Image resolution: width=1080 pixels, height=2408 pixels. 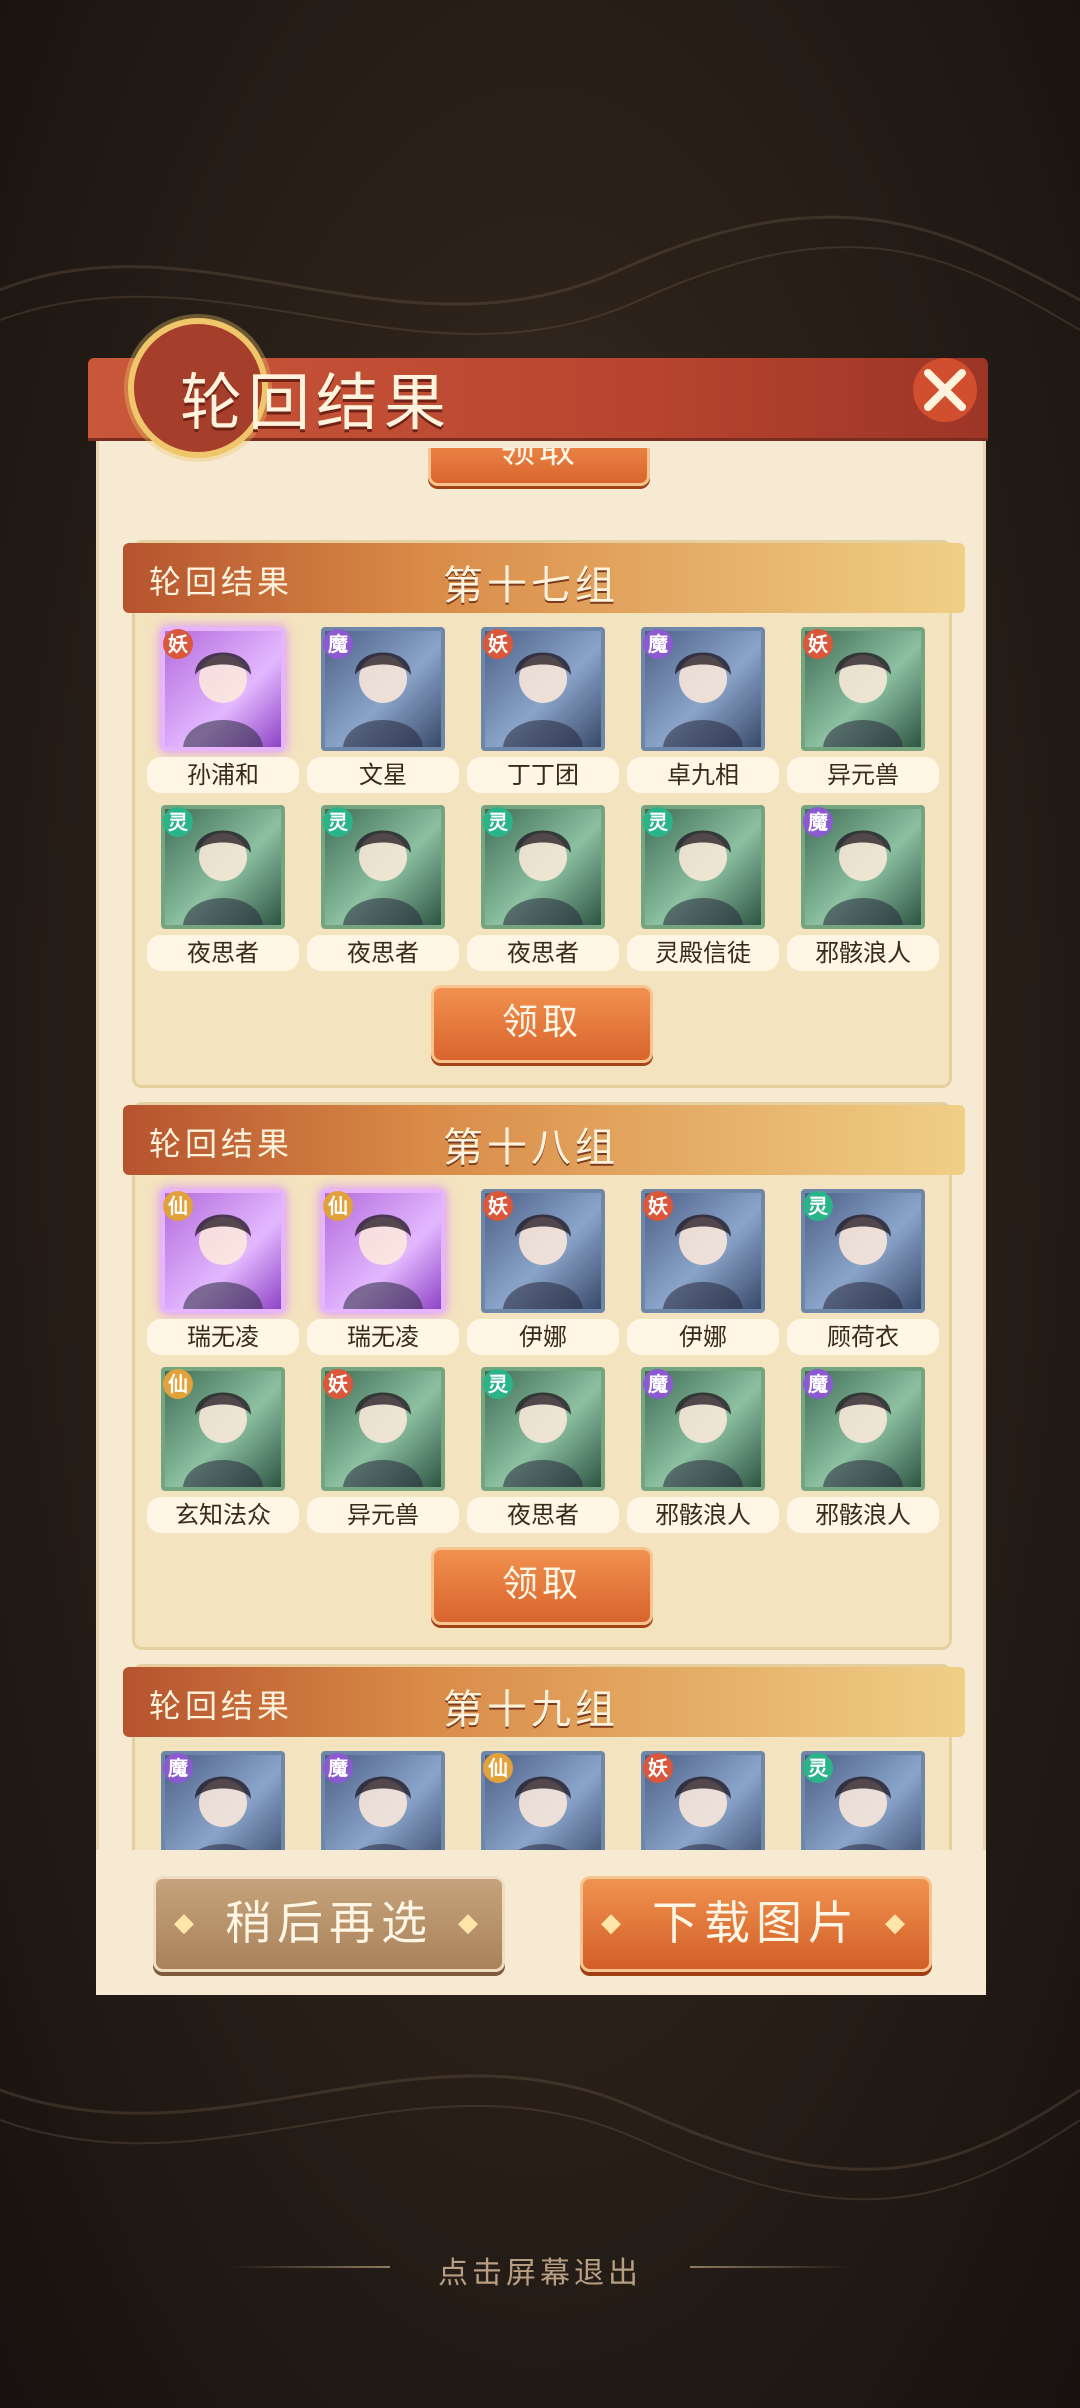 I want to click on hero-card: 灵, so click(x=863, y=1800).